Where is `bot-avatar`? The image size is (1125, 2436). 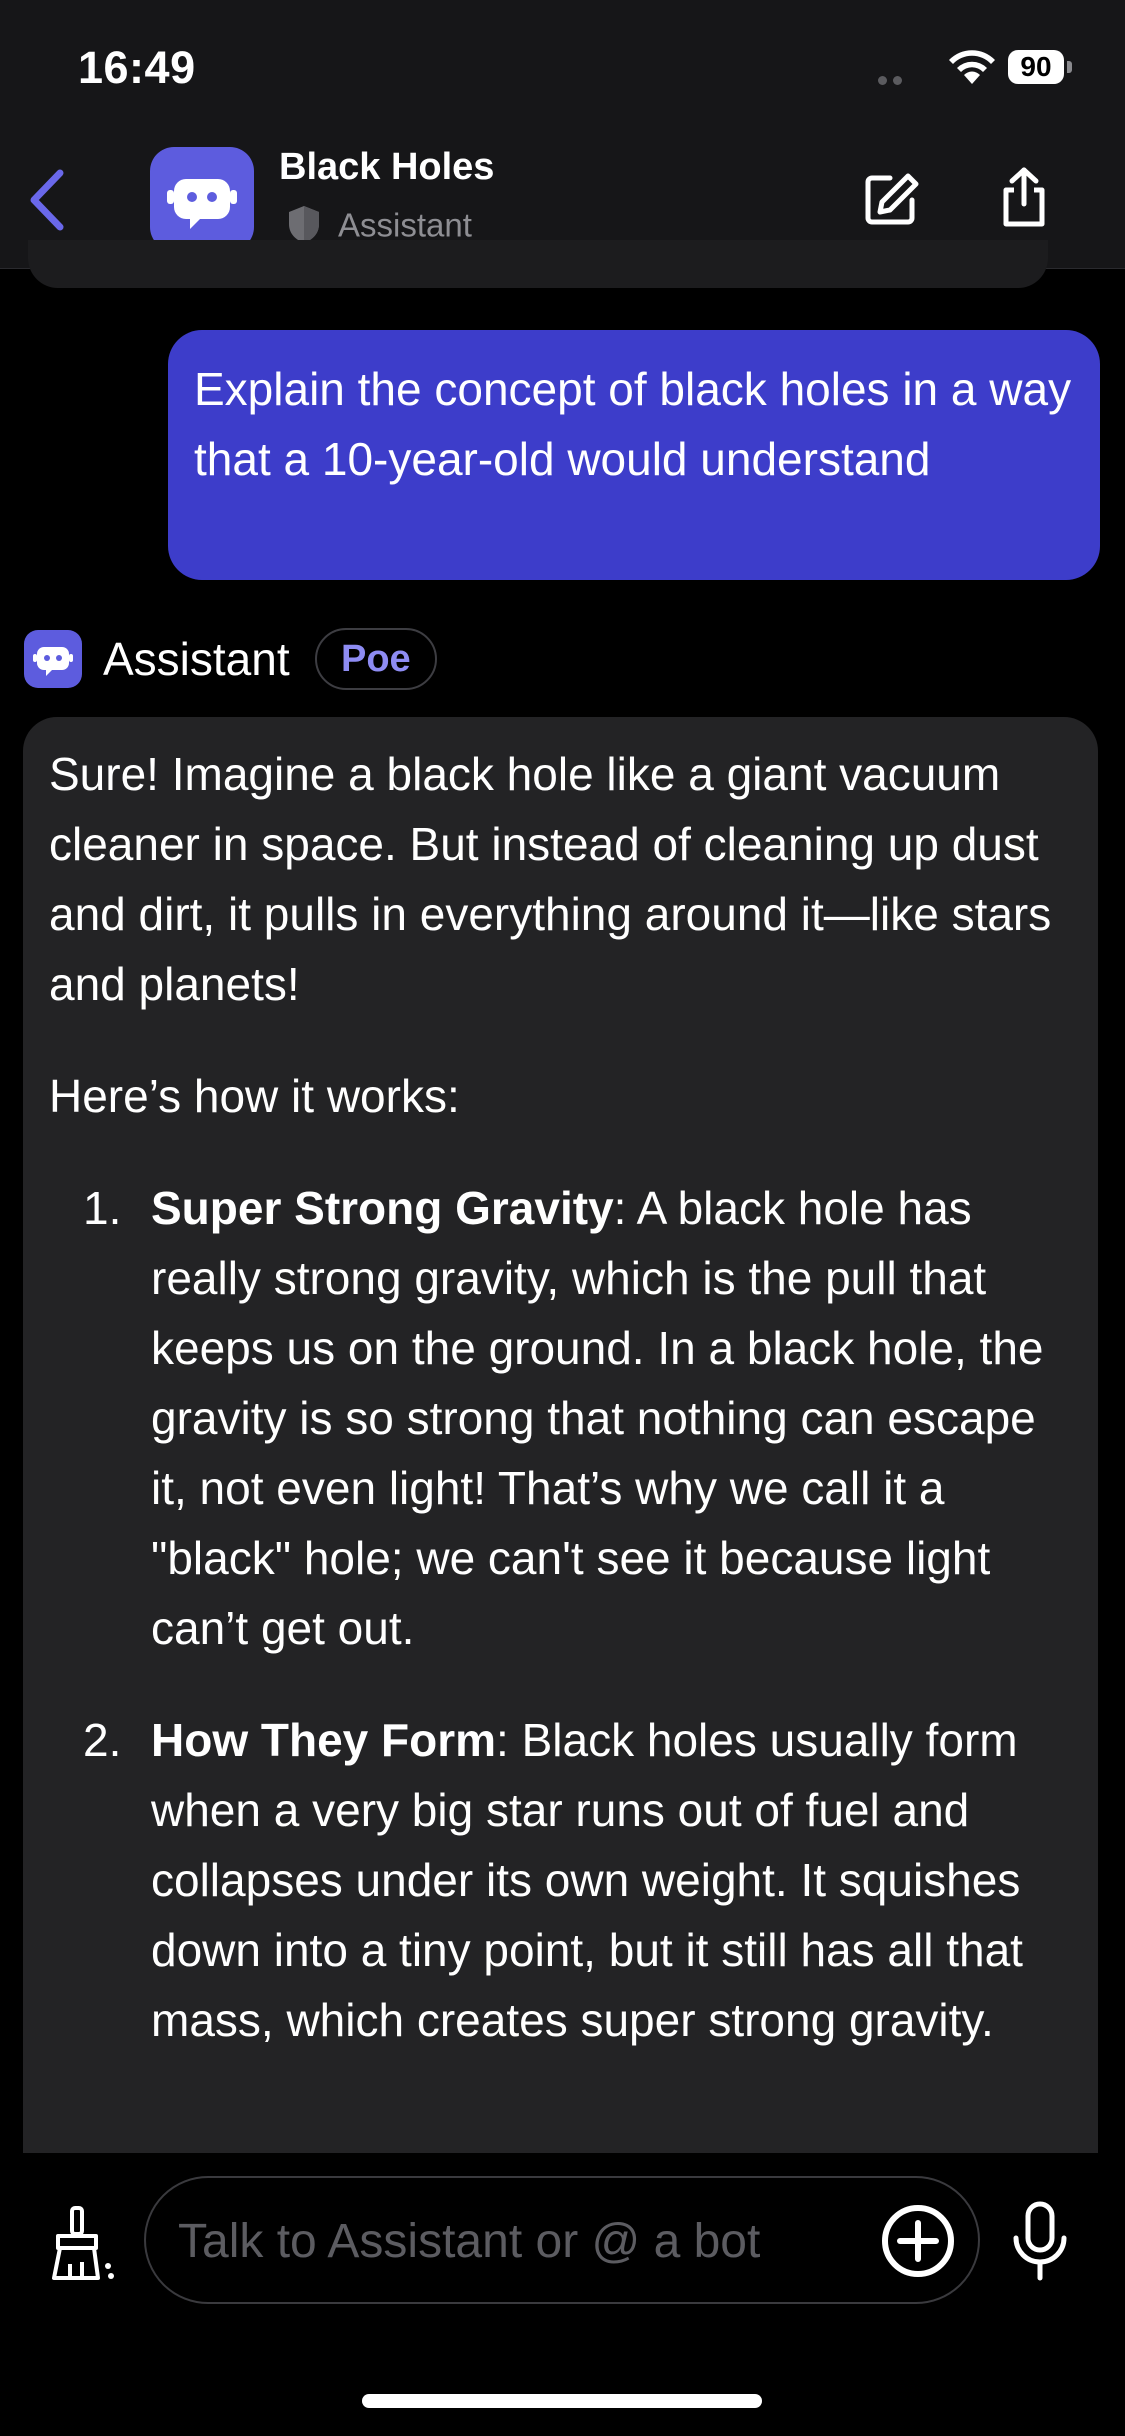
bot-avatar is located at coordinates (202, 199).